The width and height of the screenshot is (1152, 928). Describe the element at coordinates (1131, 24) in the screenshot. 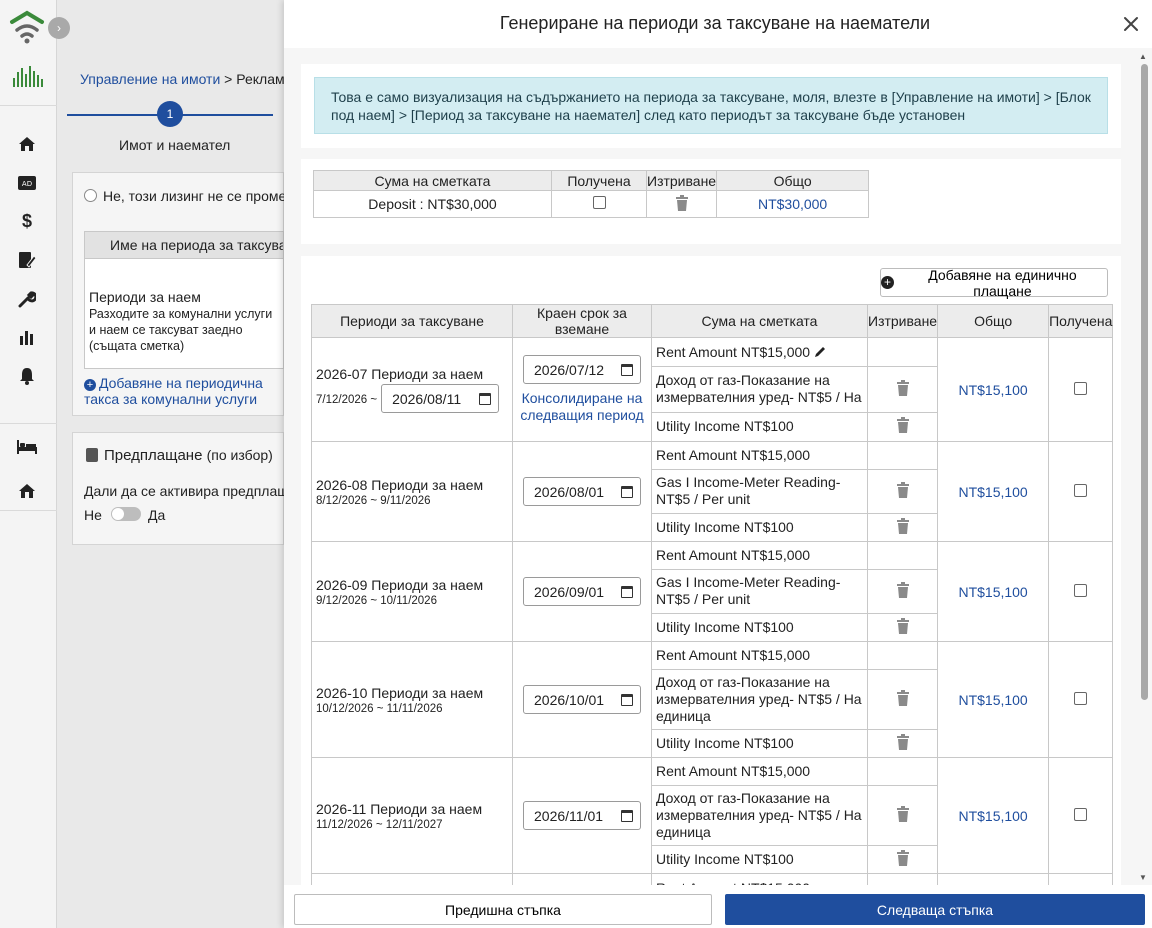

I see `close-icon` at that location.